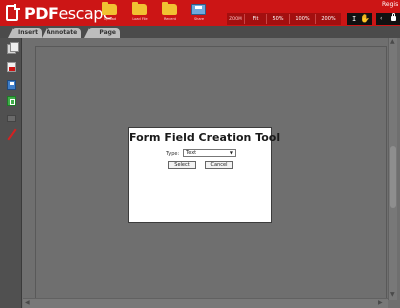 The image size is (400, 308). I want to click on share-tool-label: Share, so click(199, 19).